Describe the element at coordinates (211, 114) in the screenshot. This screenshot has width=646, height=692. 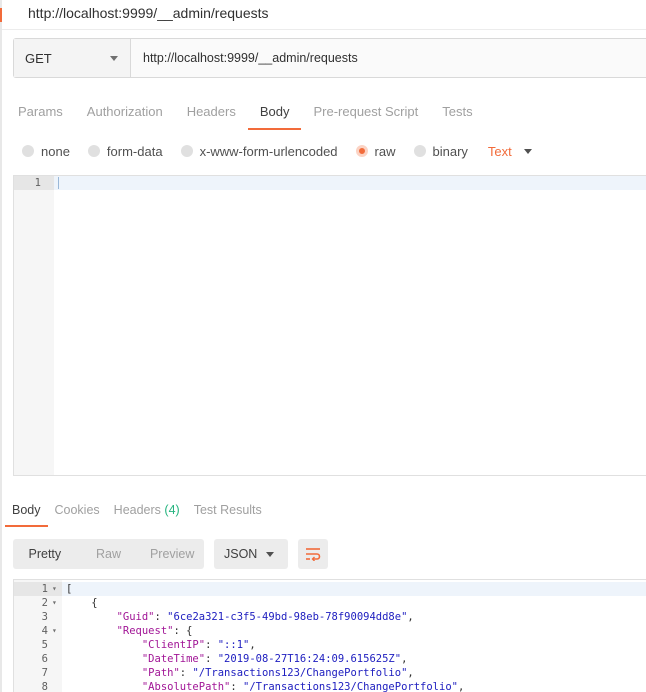
I see `tab-headers: Headers` at that location.